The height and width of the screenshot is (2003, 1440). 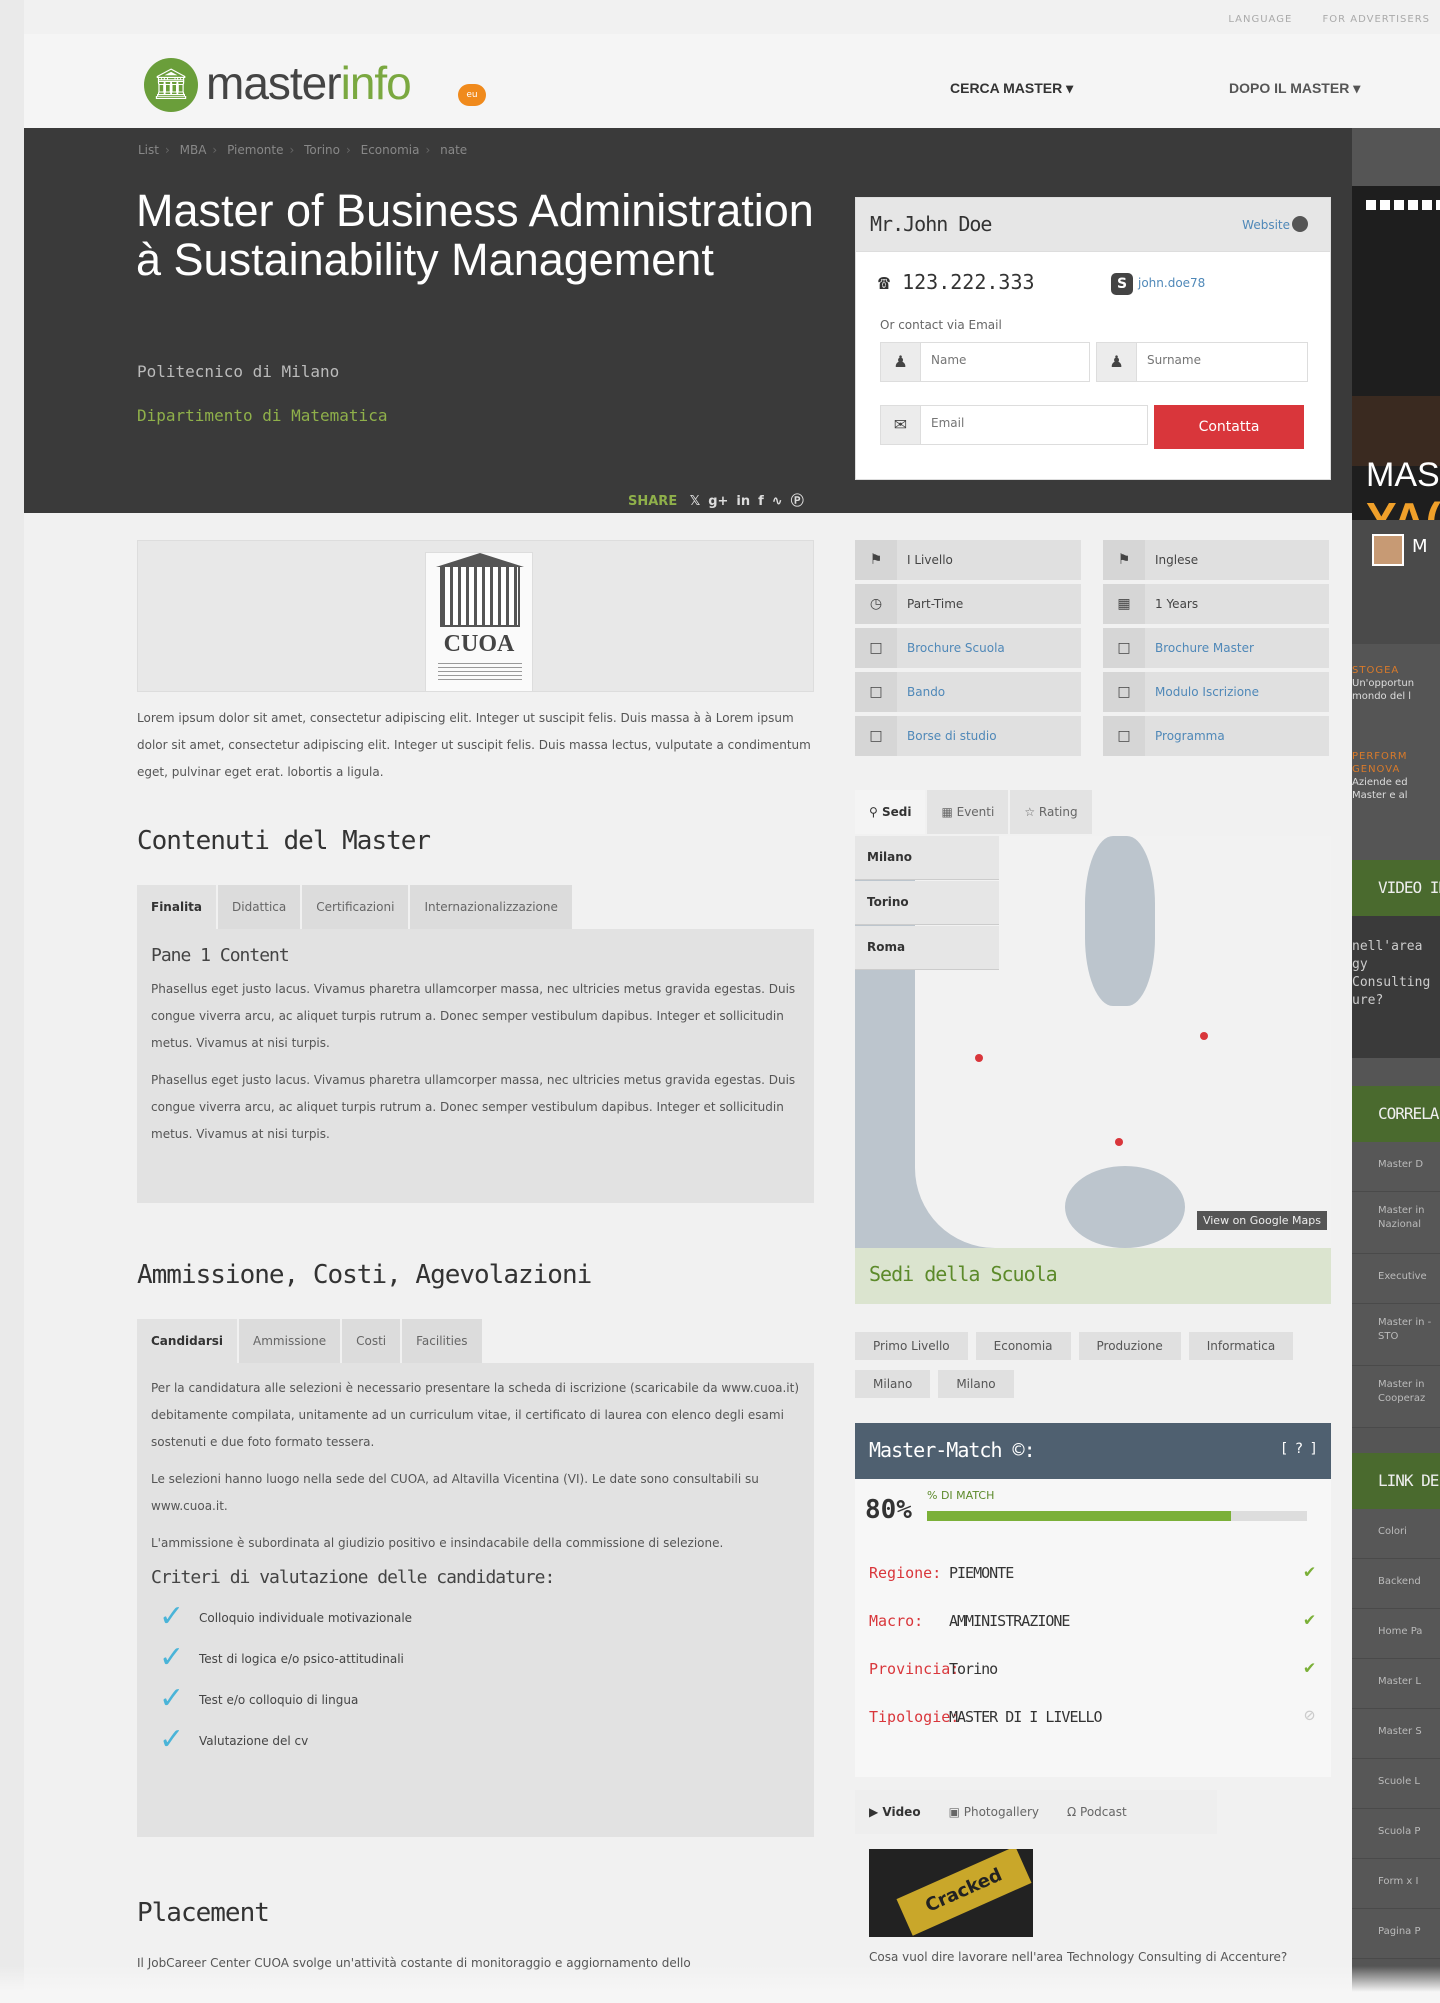 What do you see at coordinates (1396, 1934) in the screenshot?
I see `sidebar-link: Pagina P` at bounding box center [1396, 1934].